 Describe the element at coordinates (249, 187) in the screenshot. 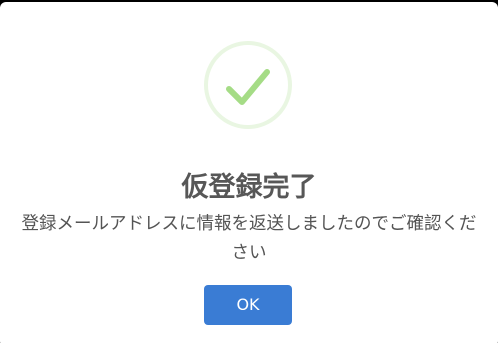

I see `dialog-title: 仮登録完了` at that location.